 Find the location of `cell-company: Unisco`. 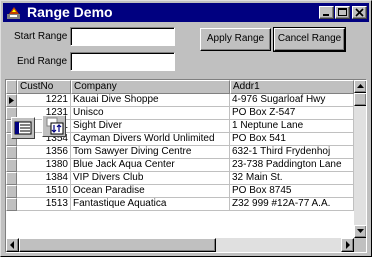

cell-company: Unisco is located at coordinates (150, 113).